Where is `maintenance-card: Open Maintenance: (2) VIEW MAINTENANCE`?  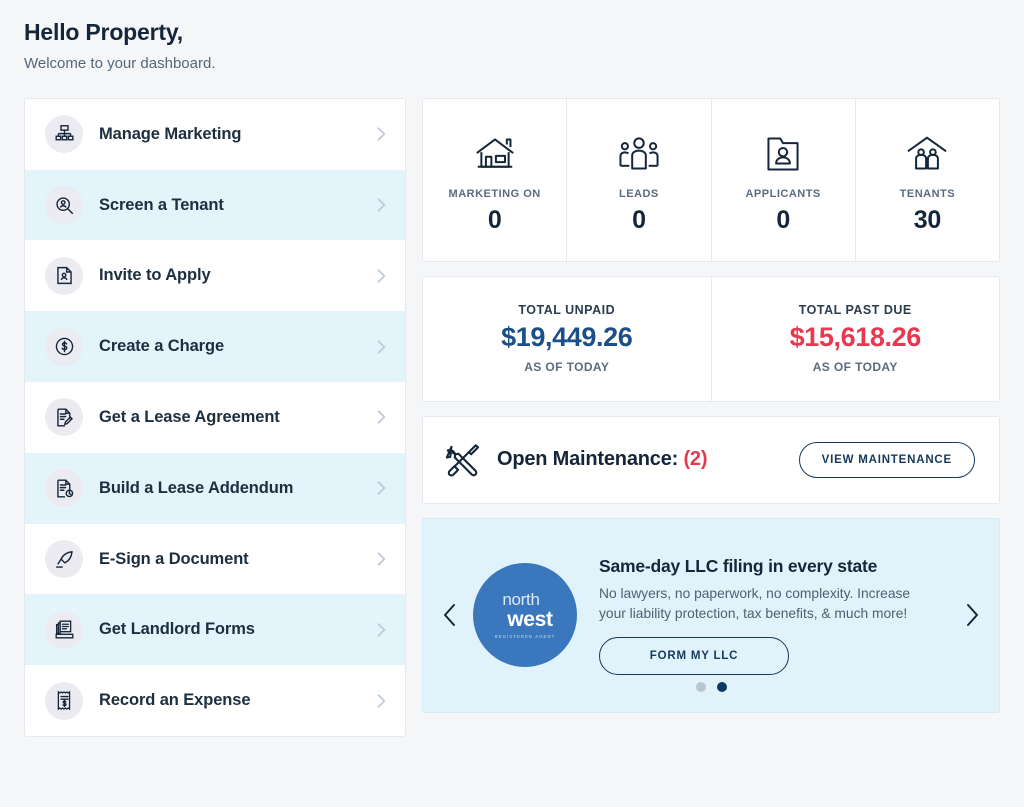 maintenance-card: Open Maintenance: (2) VIEW MAINTENANCE is located at coordinates (711, 459).